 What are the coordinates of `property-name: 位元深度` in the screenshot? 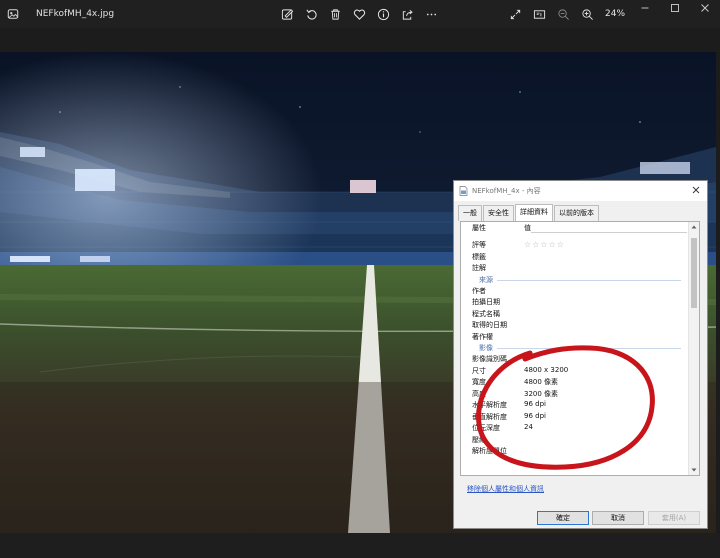 It's located at (486, 428).